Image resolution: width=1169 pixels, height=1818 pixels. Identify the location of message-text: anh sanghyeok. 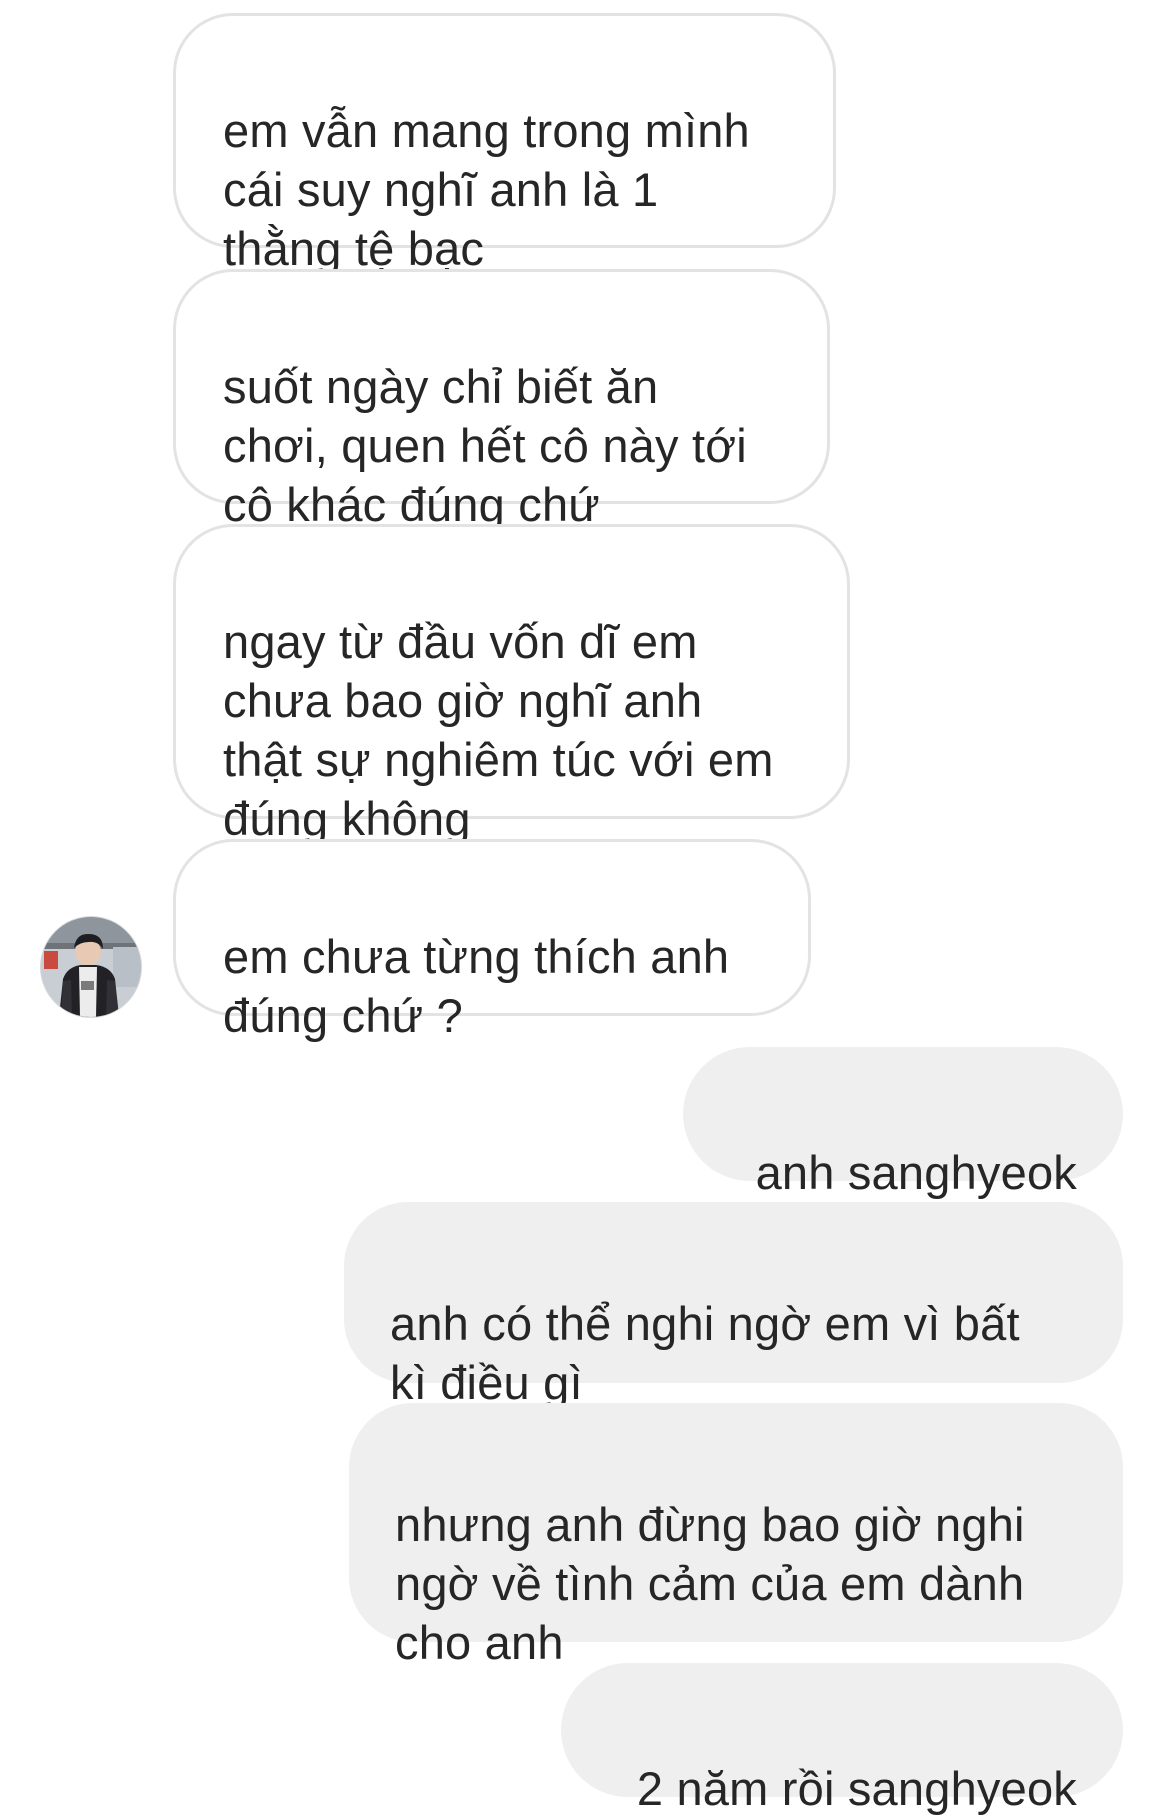
(916, 1172).